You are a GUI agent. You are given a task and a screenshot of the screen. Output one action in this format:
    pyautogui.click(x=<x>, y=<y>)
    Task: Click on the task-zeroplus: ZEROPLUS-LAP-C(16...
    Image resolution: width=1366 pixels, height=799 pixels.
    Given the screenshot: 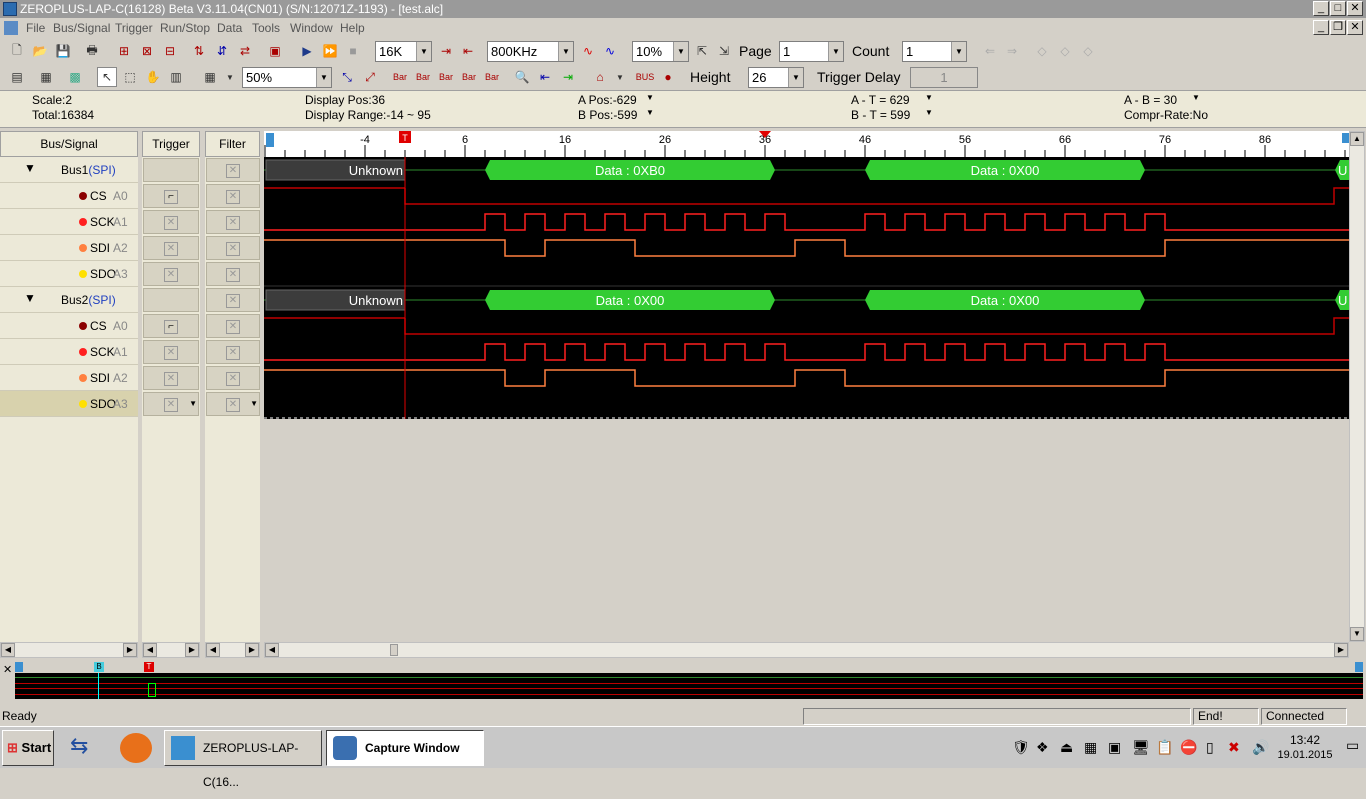 What is the action you would take?
    pyautogui.click(x=243, y=759)
    